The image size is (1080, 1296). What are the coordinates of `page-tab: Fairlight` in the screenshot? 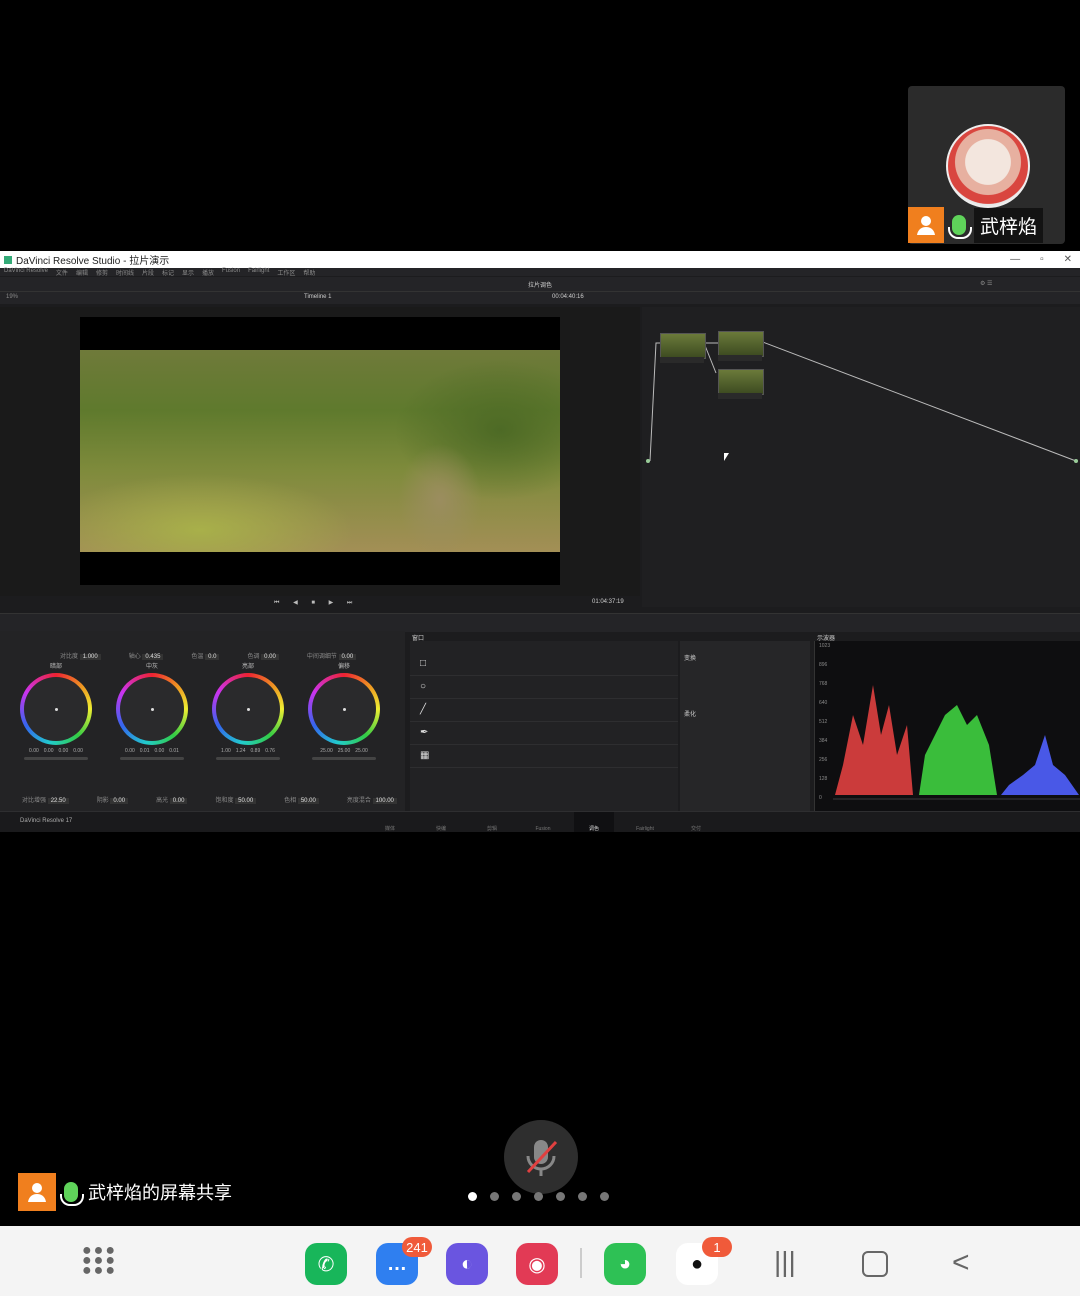 It's located at (645, 822).